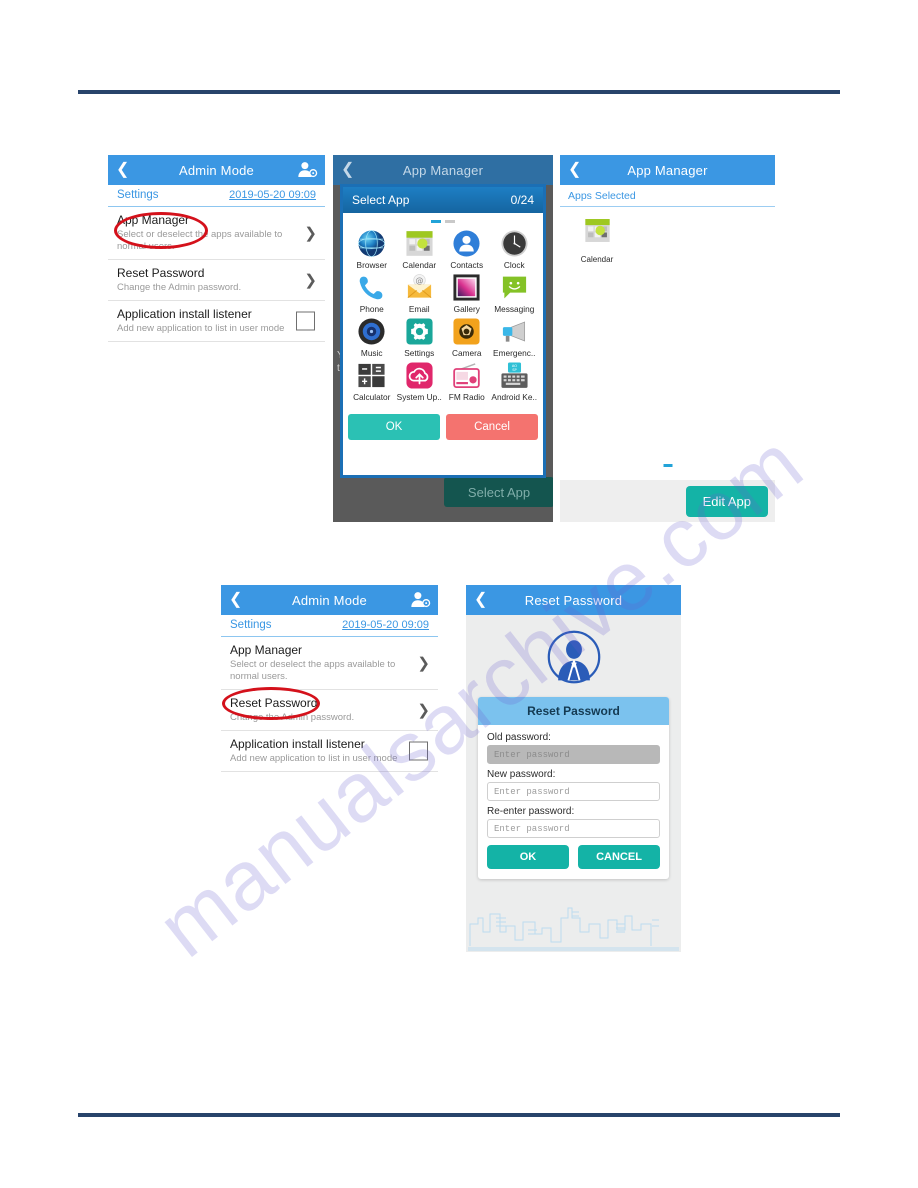 Image resolution: width=918 pixels, height=1188 pixels. I want to click on app-cell-messaging: Messaging, so click(515, 293).